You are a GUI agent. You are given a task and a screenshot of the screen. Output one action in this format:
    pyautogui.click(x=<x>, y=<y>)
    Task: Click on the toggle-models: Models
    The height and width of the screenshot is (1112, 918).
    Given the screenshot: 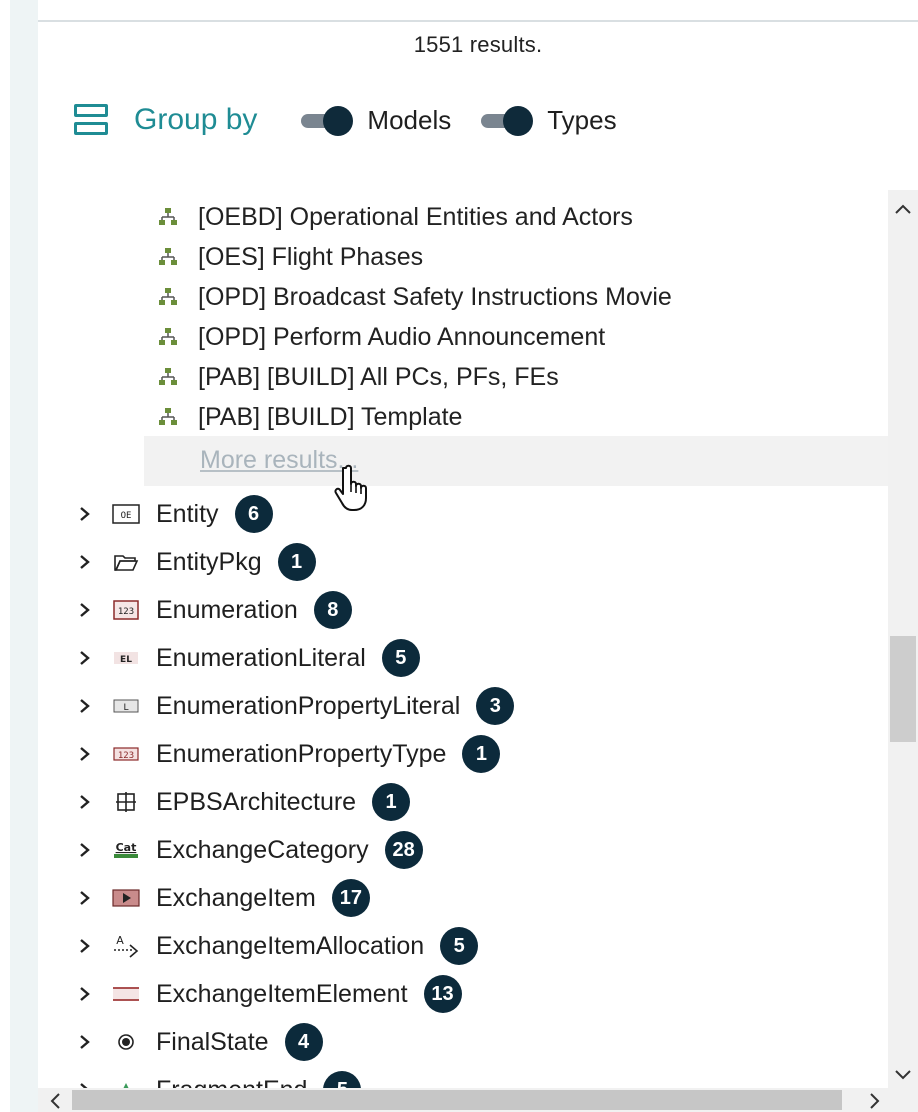 What is the action you would take?
    pyautogui.click(x=376, y=120)
    